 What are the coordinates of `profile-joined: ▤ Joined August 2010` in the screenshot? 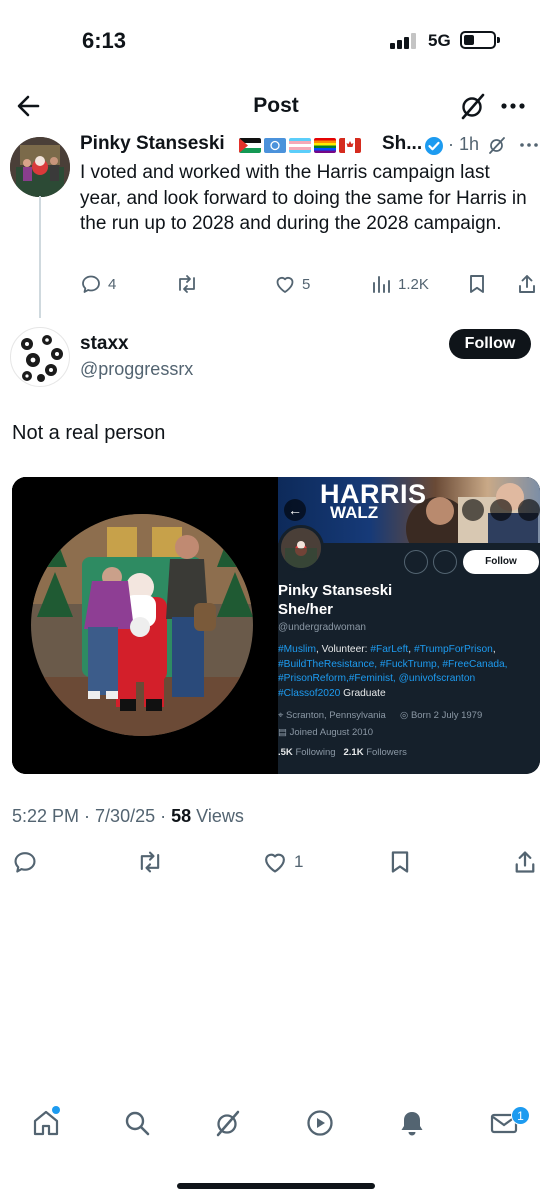 It's located at (326, 732).